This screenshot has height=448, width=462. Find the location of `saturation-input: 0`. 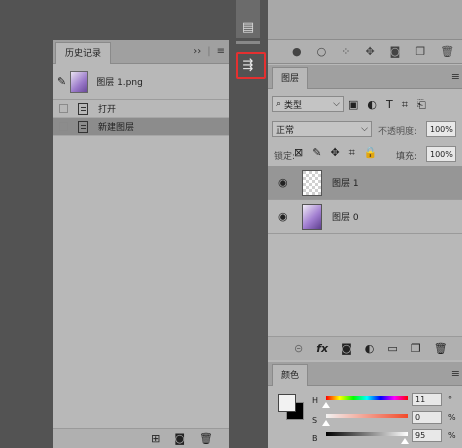

saturation-input: 0 is located at coordinates (427, 417).